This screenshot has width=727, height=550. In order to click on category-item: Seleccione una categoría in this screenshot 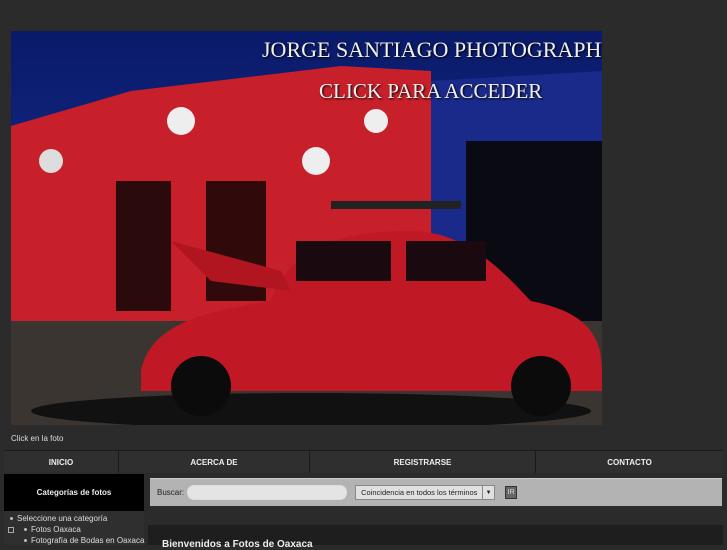, I will do `click(74, 518)`.